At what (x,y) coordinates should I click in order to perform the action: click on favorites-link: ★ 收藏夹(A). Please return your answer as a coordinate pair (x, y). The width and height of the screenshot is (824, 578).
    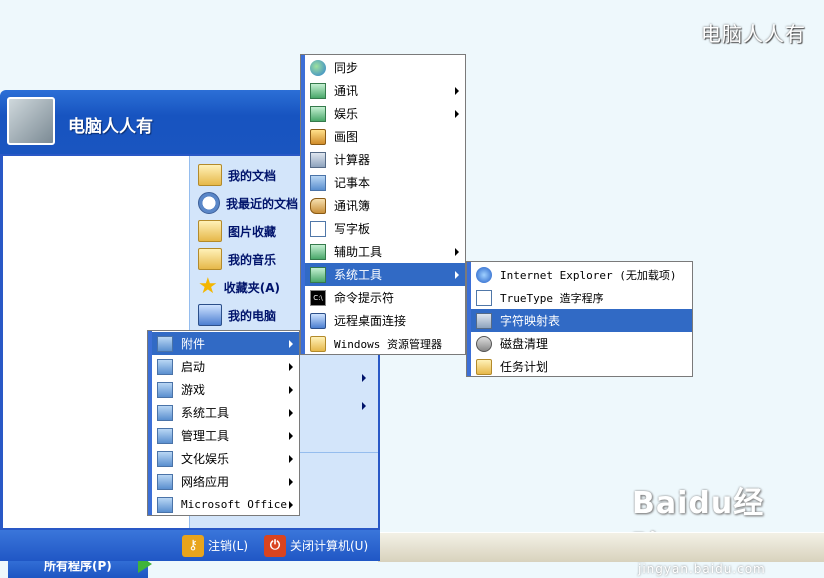
    Looking at the image, I should click on (239, 287).